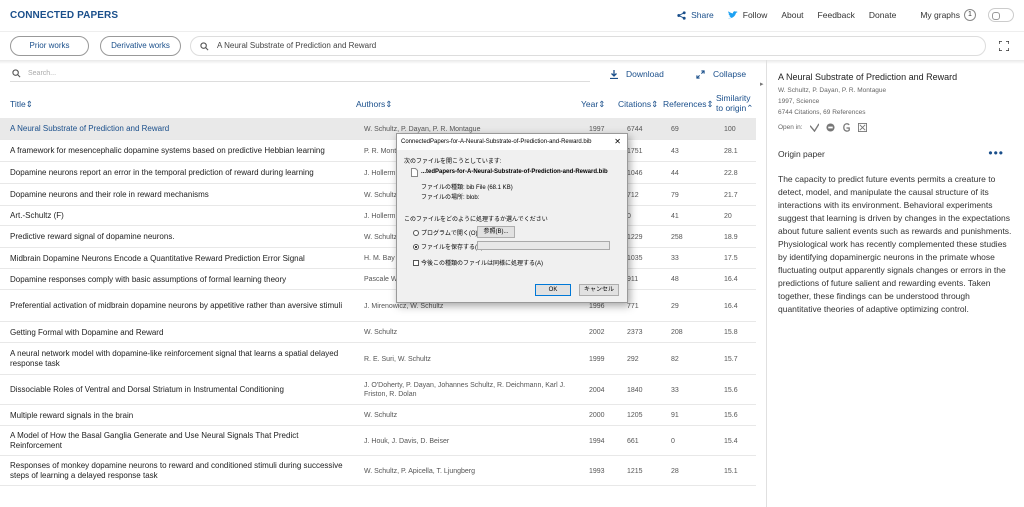 The height and width of the screenshot is (507, 1024). I want to click on ok-button: OK, so click(553, 290).